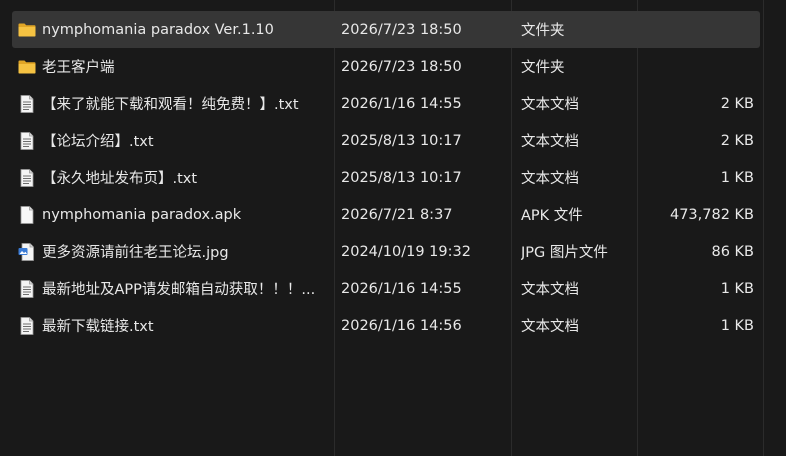 The height and width of the screenshot is (456, 786). Describe the element at coordinates (78, 68) in the screenshot. I see `file-name: 老王客户端` at that location.